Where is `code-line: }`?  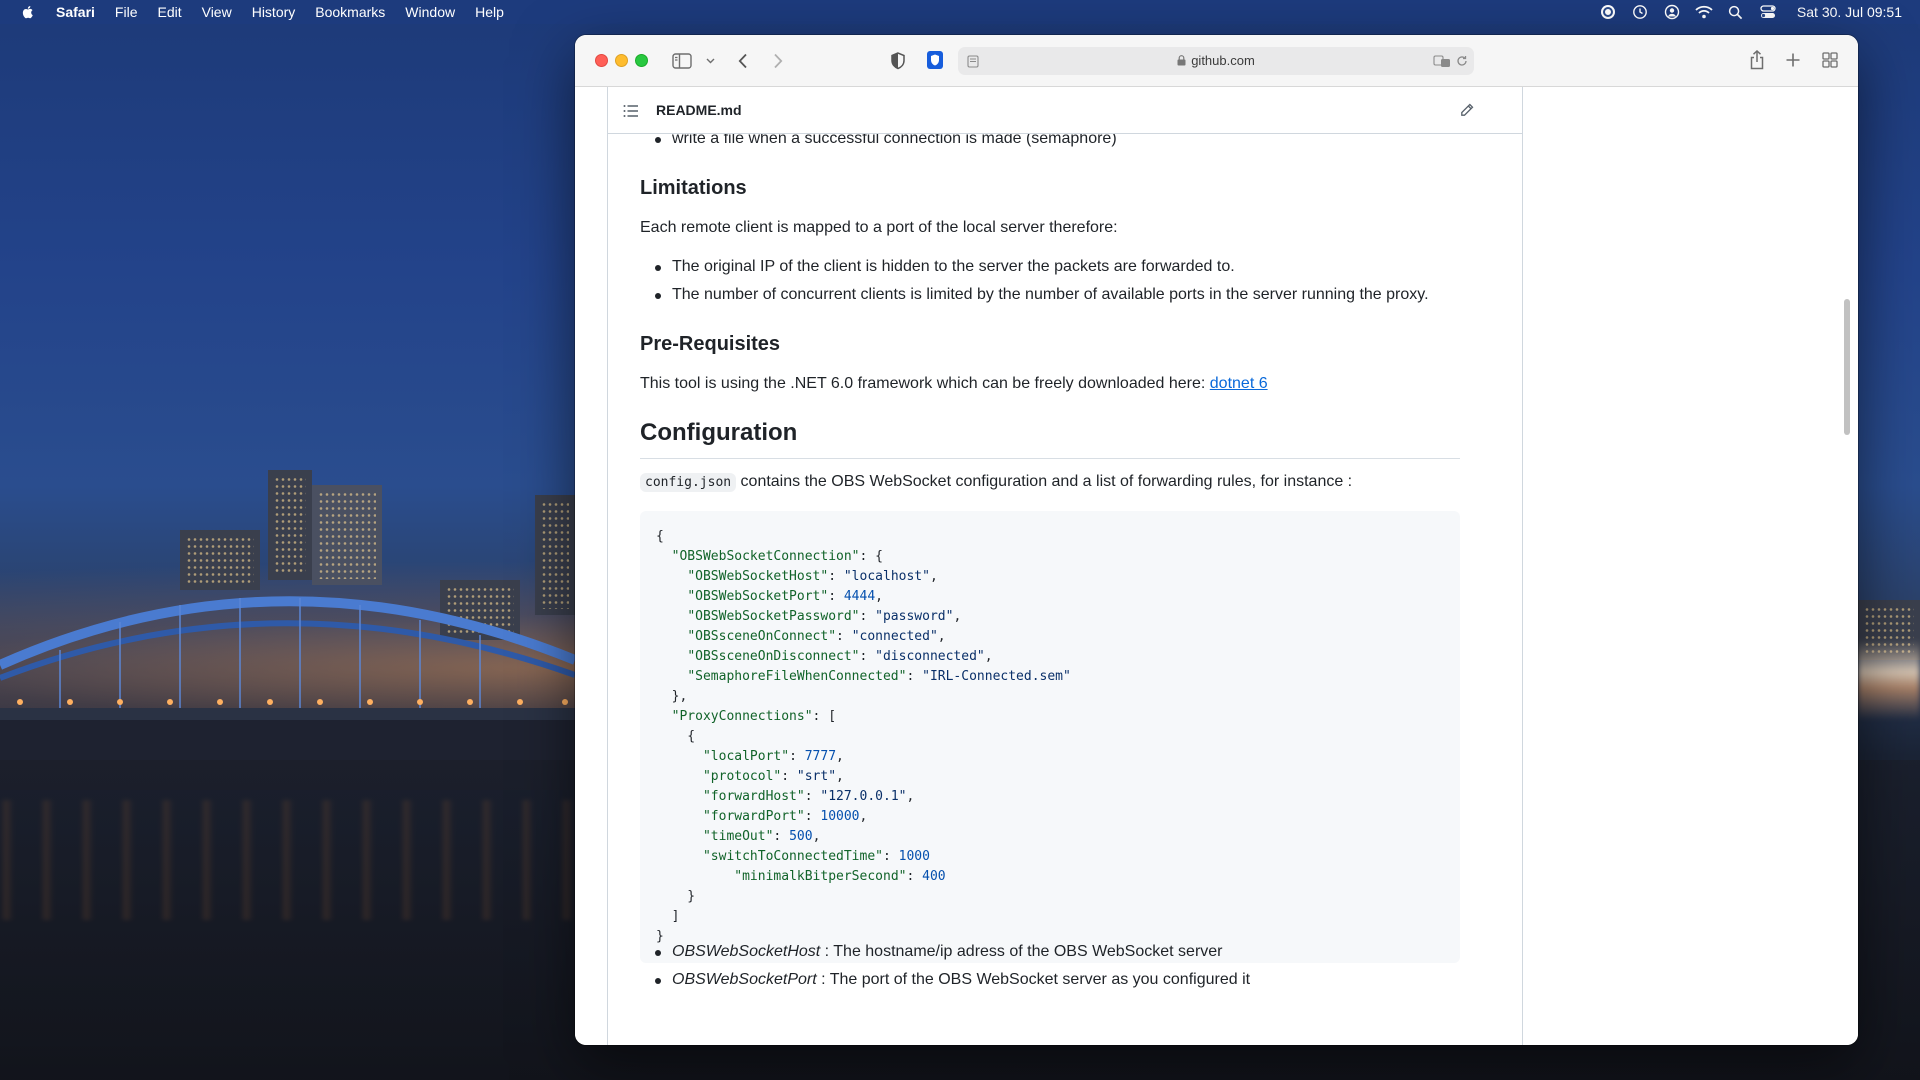 code-line: } is located at coordinates (676, 896).